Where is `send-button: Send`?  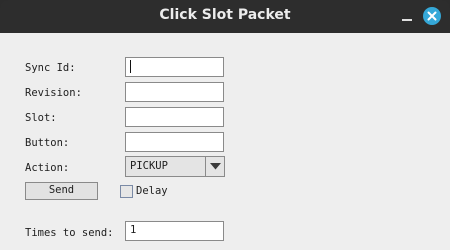 send-button: Send is located at coordinates (61, 191).